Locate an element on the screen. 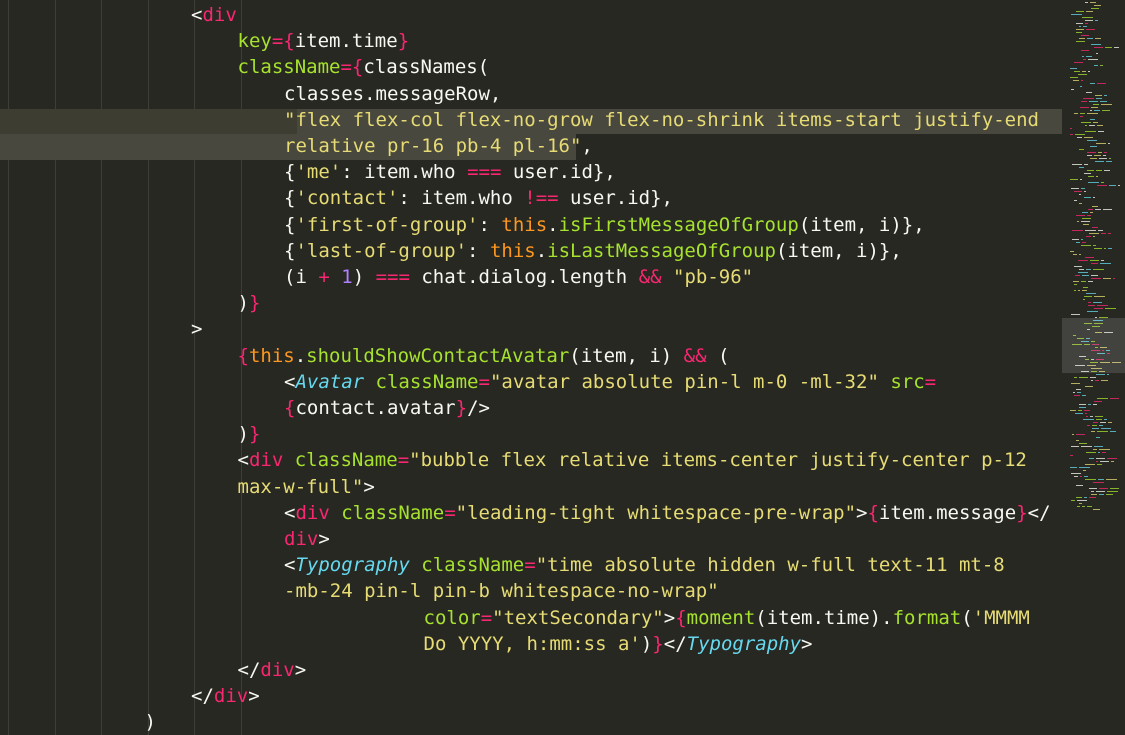 Image resolution: width=1125 pixels, height=735 pixels. code-token: = is located at coordinates (530, 565).